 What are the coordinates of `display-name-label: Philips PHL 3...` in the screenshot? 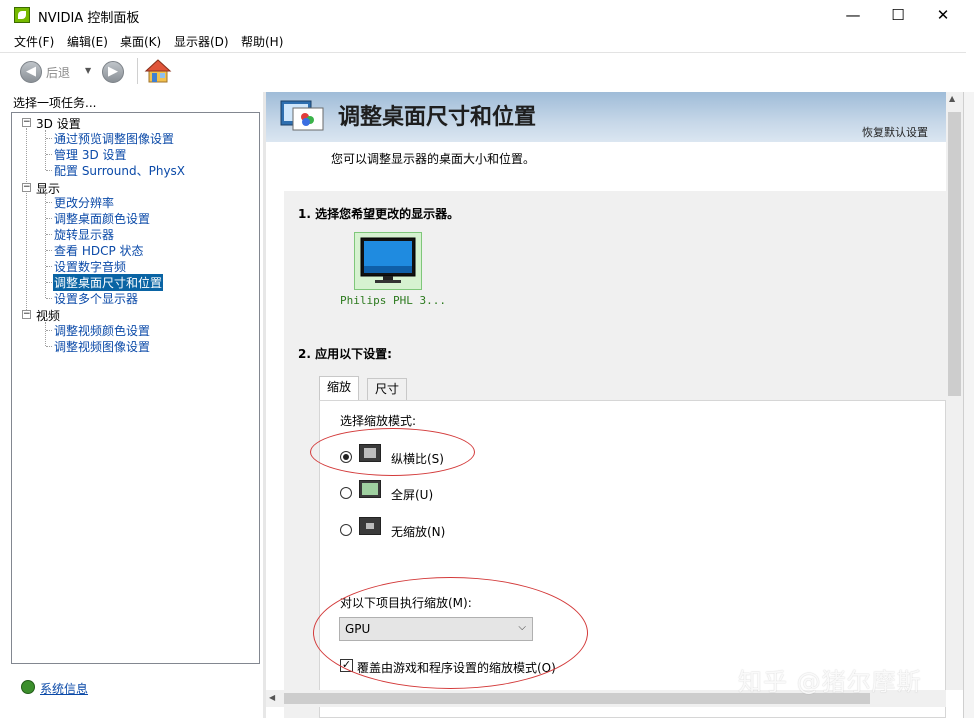 It's located at (393, 300).